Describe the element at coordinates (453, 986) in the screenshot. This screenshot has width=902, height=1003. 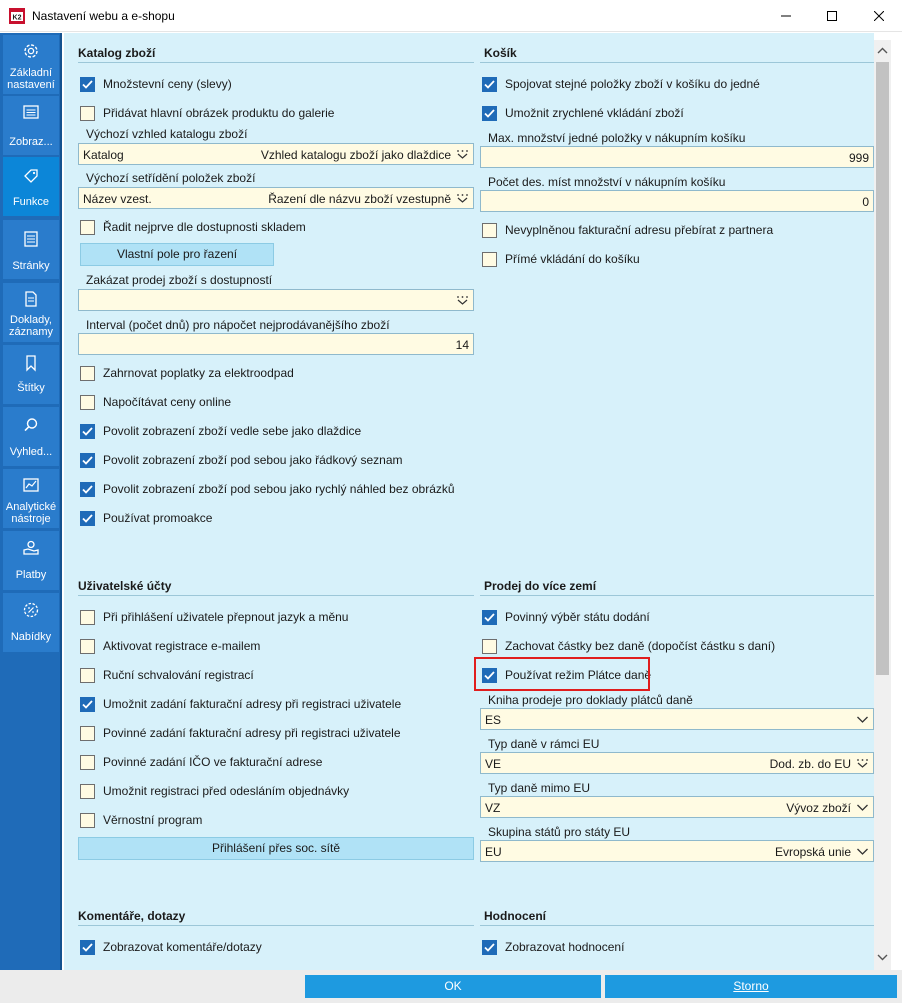
I see `ok-button: OK` at that location.